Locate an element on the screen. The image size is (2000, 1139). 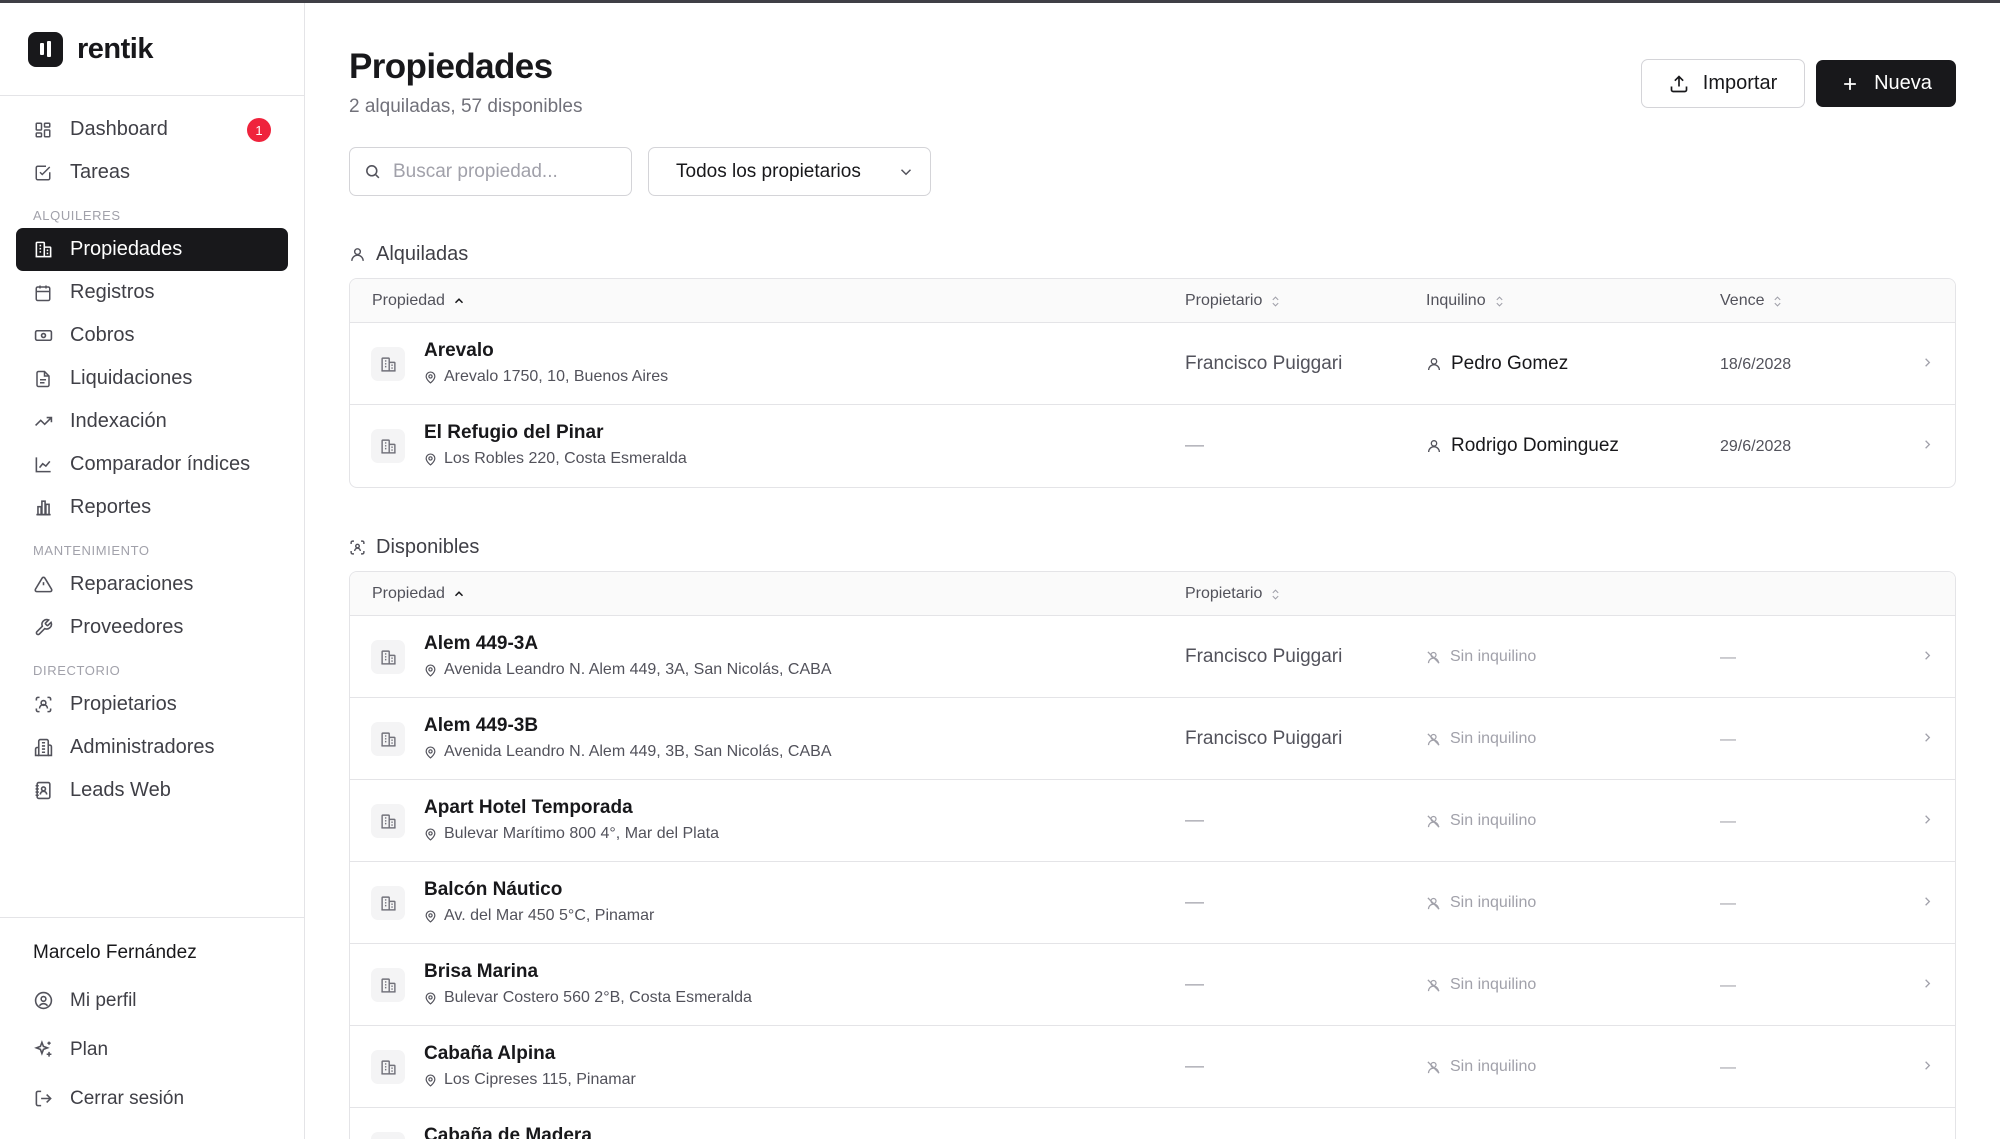
notification-badge: 1 is located at coordinates (259, 130).